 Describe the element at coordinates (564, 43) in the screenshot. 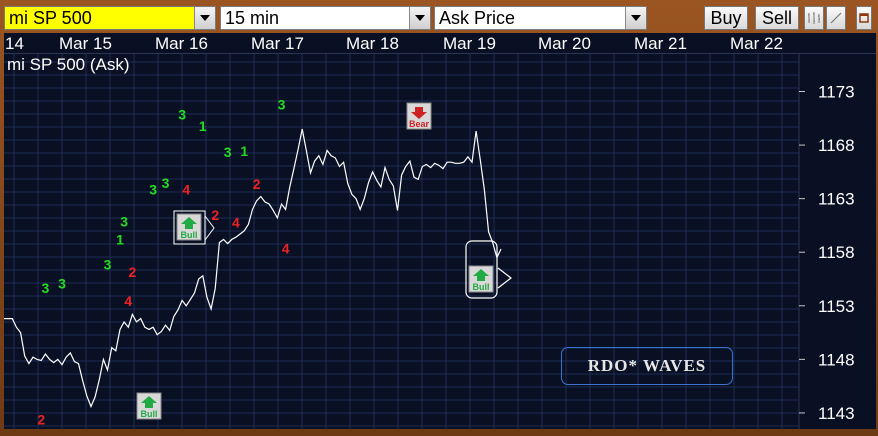

I see `date-label: Mar 20` at that location.